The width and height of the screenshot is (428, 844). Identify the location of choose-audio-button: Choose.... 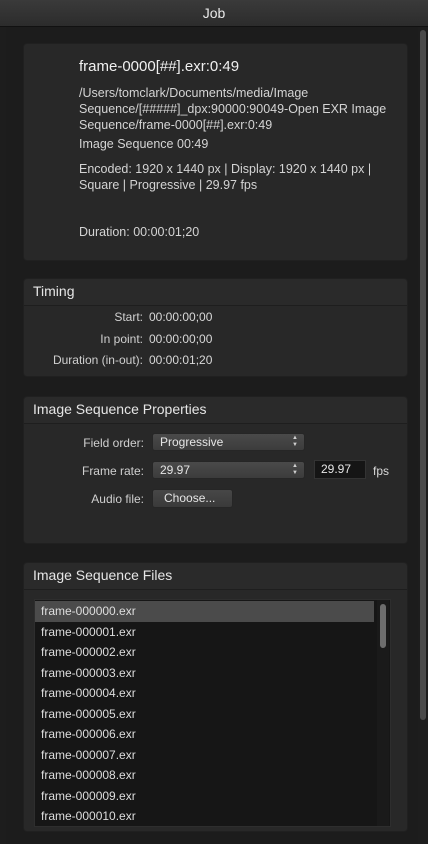
(192, 498).